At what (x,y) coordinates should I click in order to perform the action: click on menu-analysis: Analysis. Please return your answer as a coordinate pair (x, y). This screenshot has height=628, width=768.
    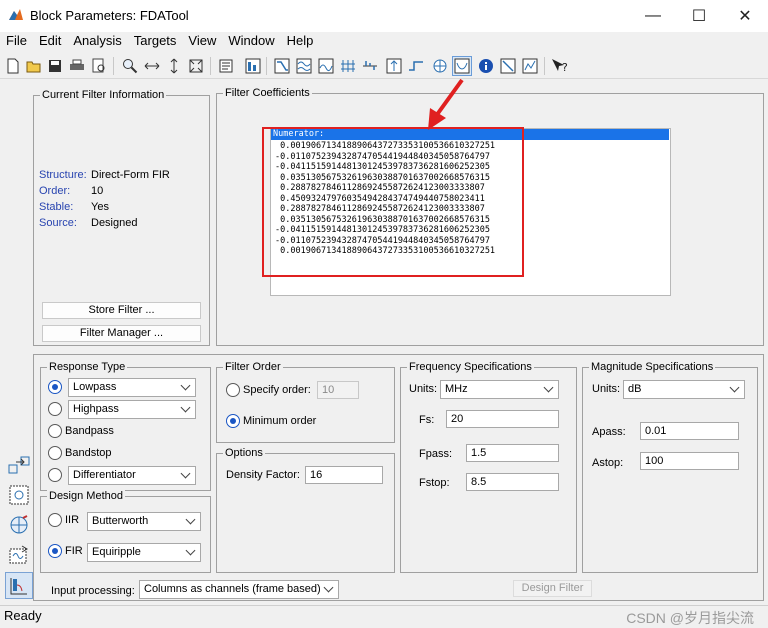
    Looking at the image, I should click on (97, 42).